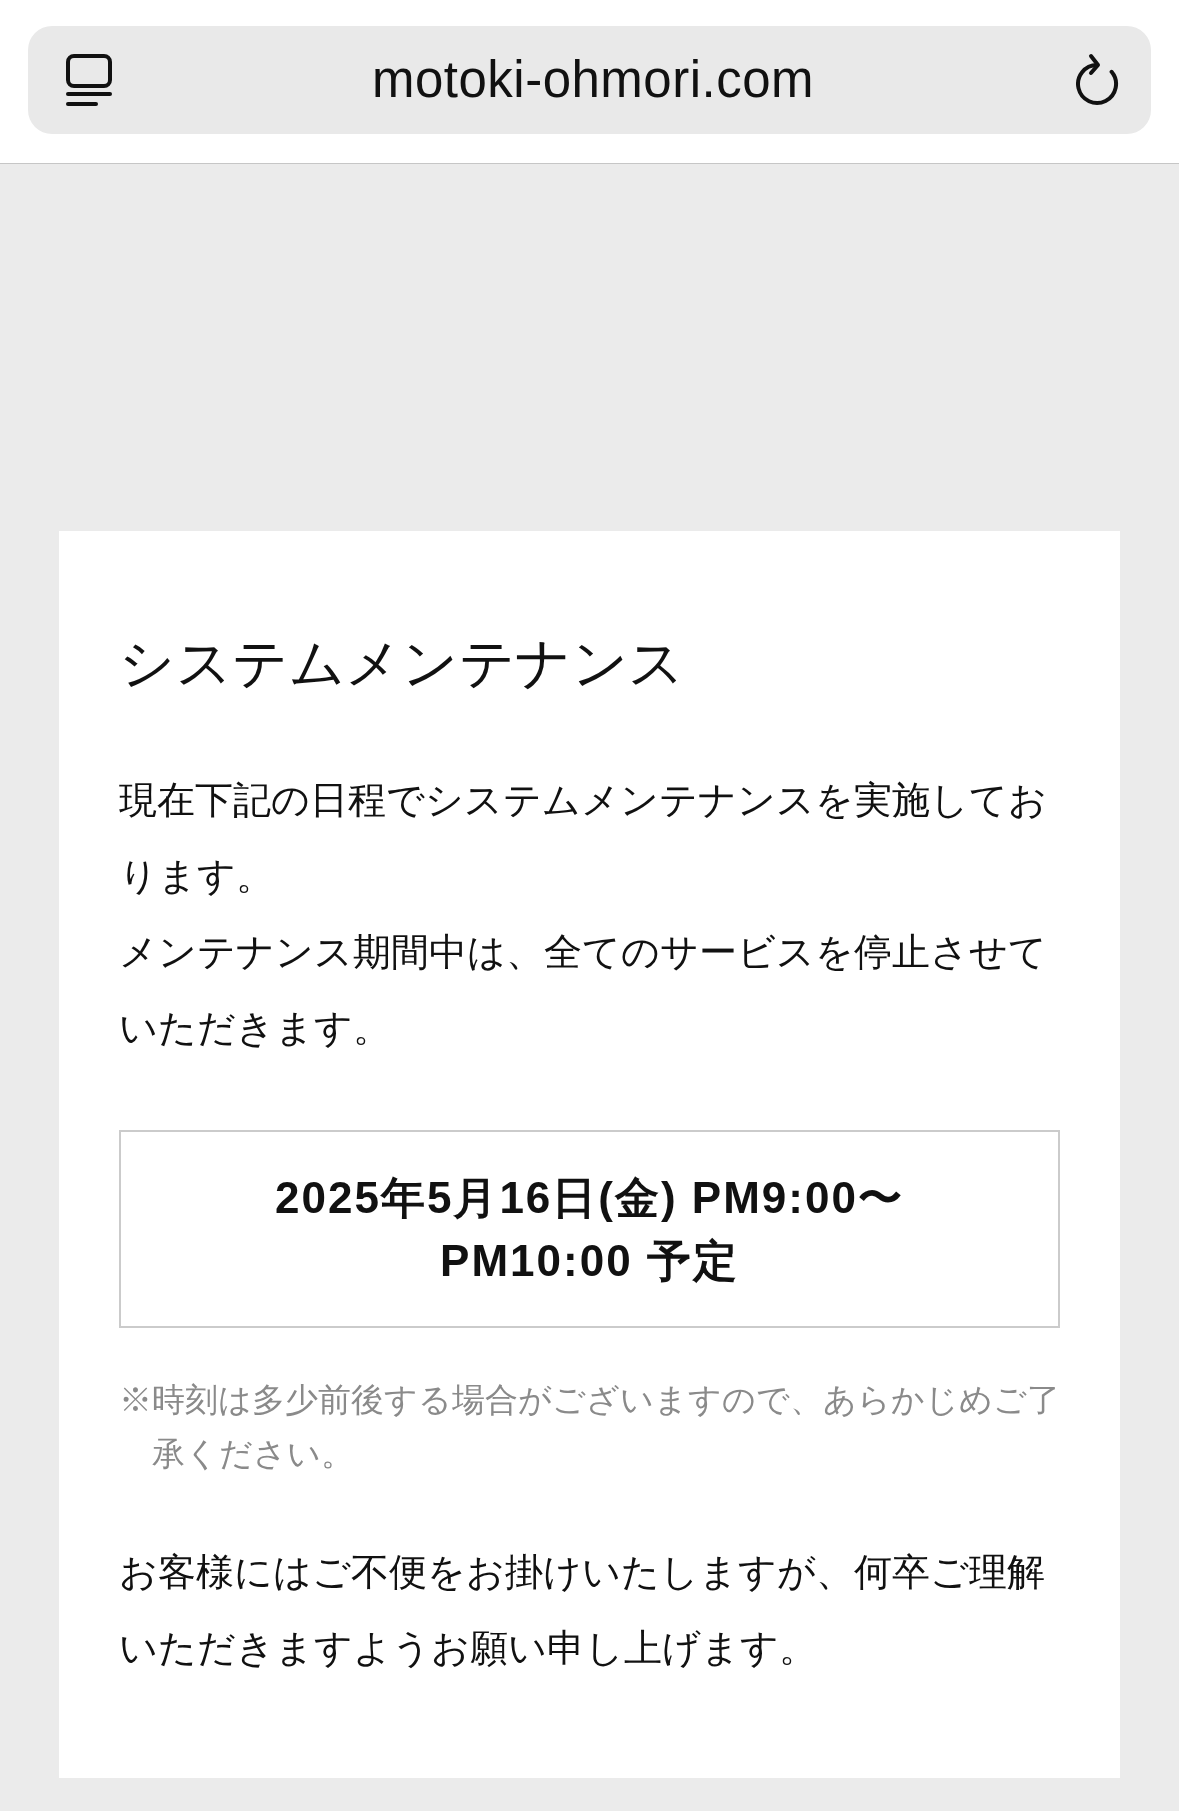 The height and width of the screenshot is (1811, 1179). I want to click on message-text: メンテナンス期間中は、全てのサービスを停止させていただきます。, so click(583, 990).